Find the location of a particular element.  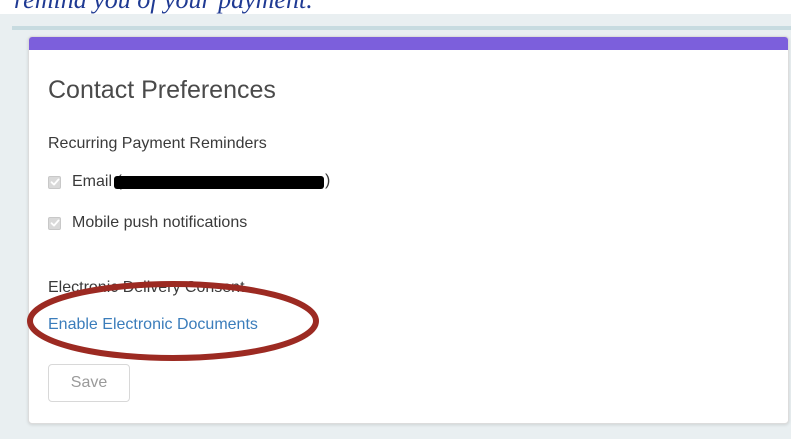

enable-electronic-documents-link: Enable Electronic Documents is located at coordinates (153, 325).